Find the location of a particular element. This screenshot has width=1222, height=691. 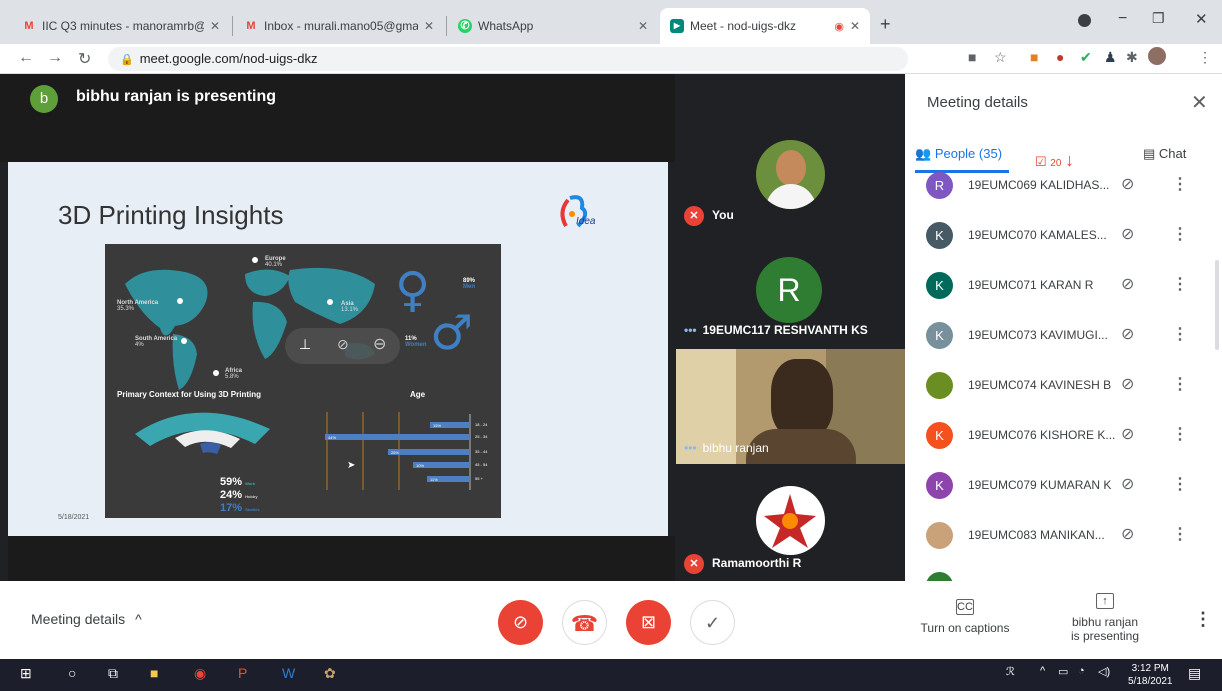

browser-tab-2: M Inbox - murali.mano05@gmail.cc ✕ is located at coordinates (339, 26).